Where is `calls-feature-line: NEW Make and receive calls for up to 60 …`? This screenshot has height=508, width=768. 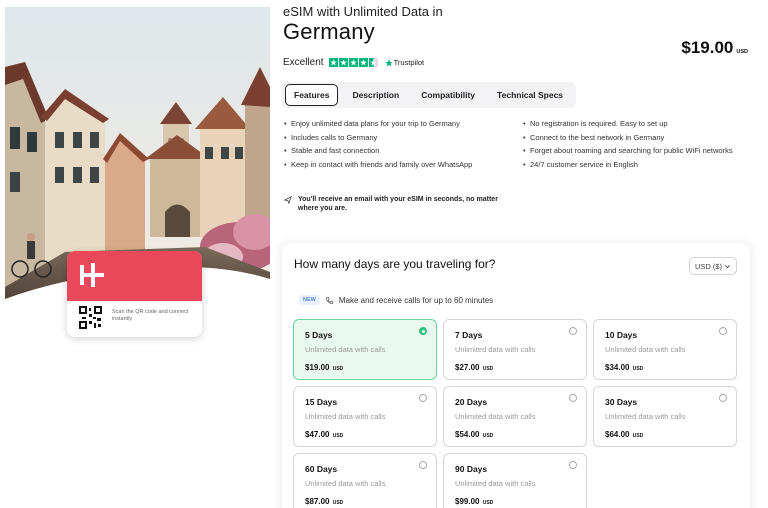 calls-feature-line: NEW Make and receive calls for up to 60 … is located at coordinates (396, 300).